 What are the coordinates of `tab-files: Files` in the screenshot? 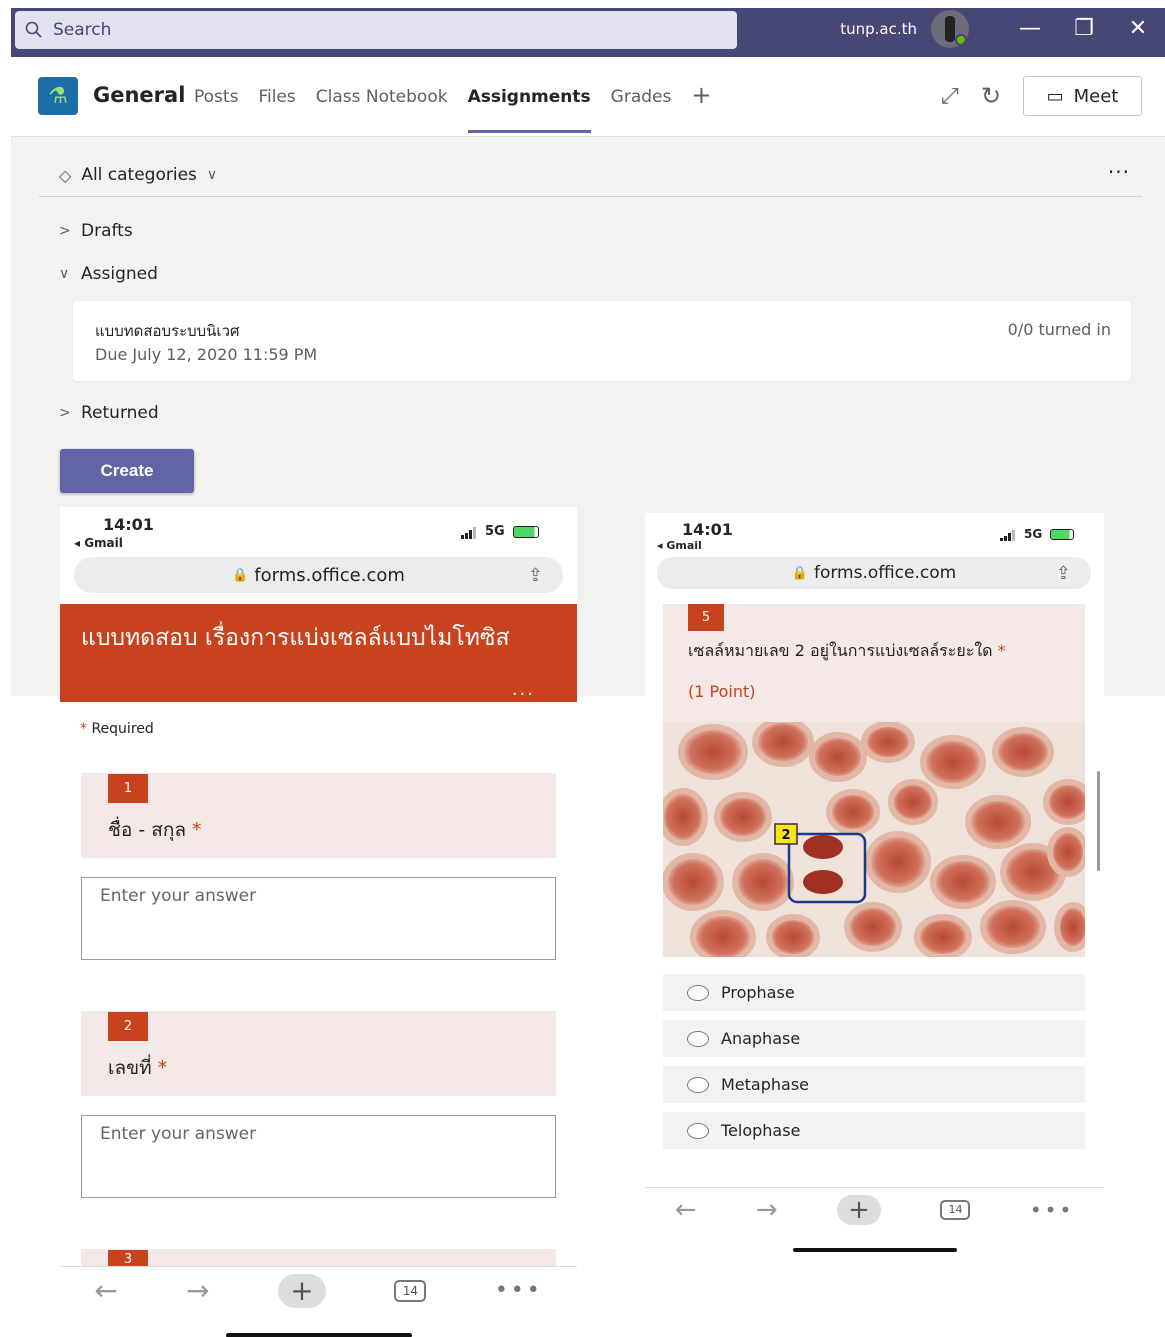 It's located at (276, 109).